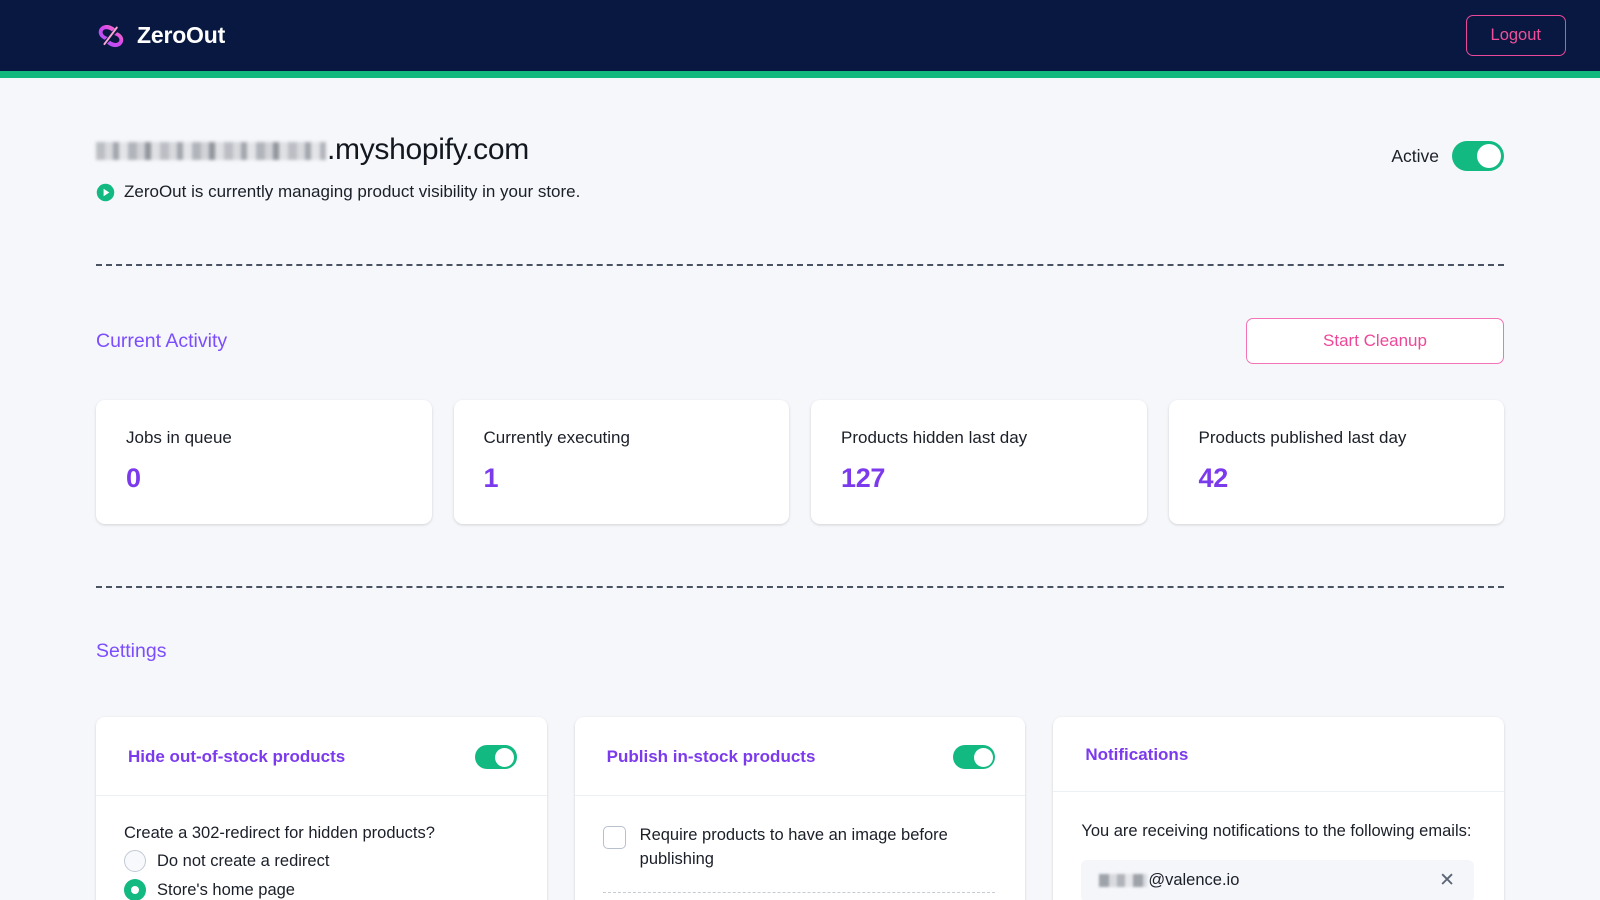  What do you see at coordinates (1447, 880) in the screenshot?
I see `close-icon: ✕` at bounding box center [1447, 880].